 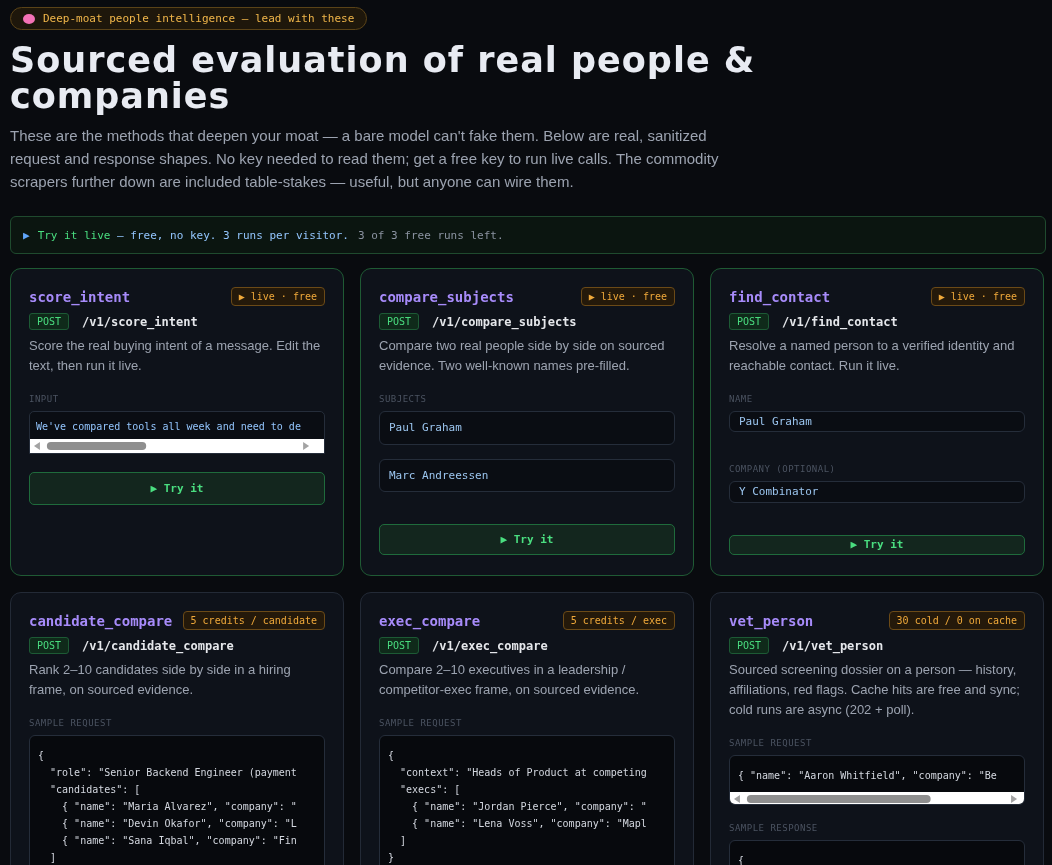 I want to click on section-label: SAMPLE RESPONSE, so click(x=774, y=827).